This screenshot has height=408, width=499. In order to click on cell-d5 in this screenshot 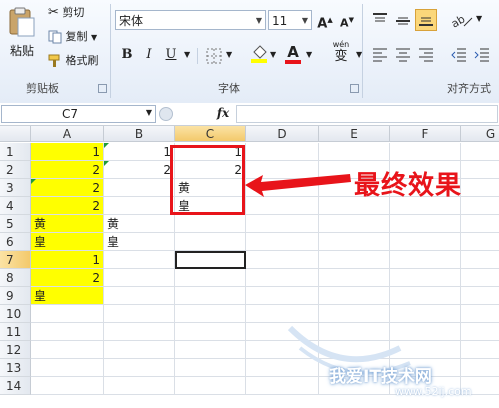, I will do `click(282, 224)`.